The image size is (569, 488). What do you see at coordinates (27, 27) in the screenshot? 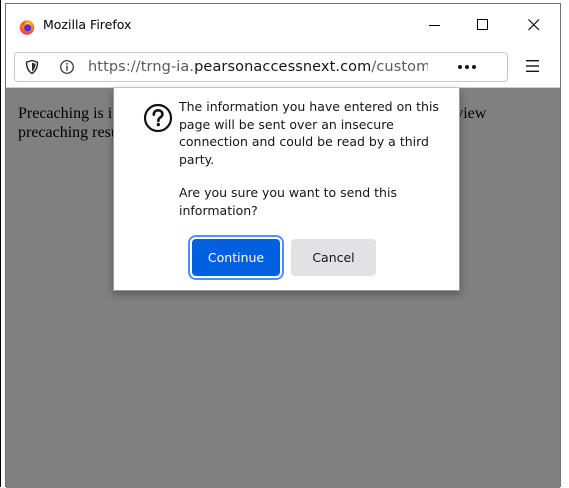
I see `firefox-logo-icon` at bounding box center [27, 27].